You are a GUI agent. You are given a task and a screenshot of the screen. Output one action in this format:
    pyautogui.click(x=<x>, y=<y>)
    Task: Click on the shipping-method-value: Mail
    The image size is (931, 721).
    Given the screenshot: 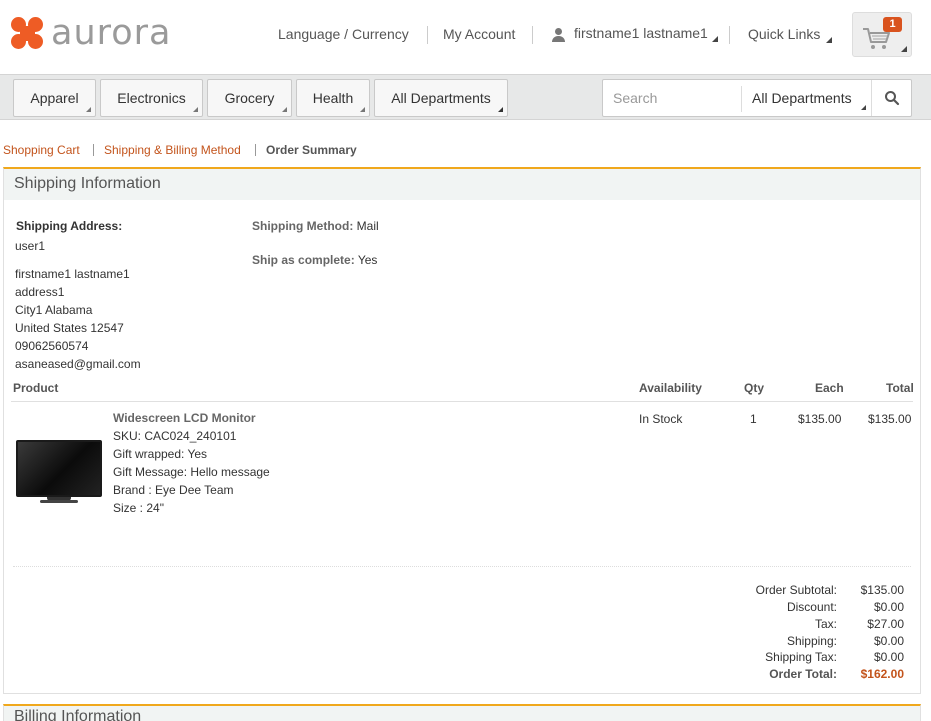 What is the action you would take?
    pyautogui.click(x=367, y=226)
    